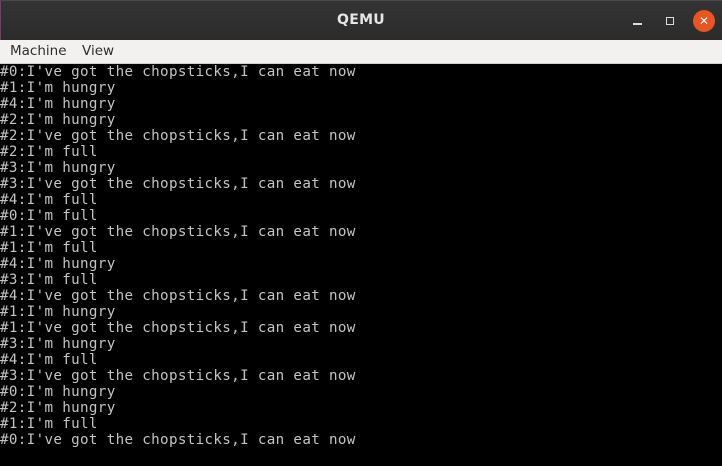 The image size is (722, 466). What do you see at coordinates (361, 52) in the screenshot?
I see `menu-bar: Machine View` at bounding box center [361, 52].